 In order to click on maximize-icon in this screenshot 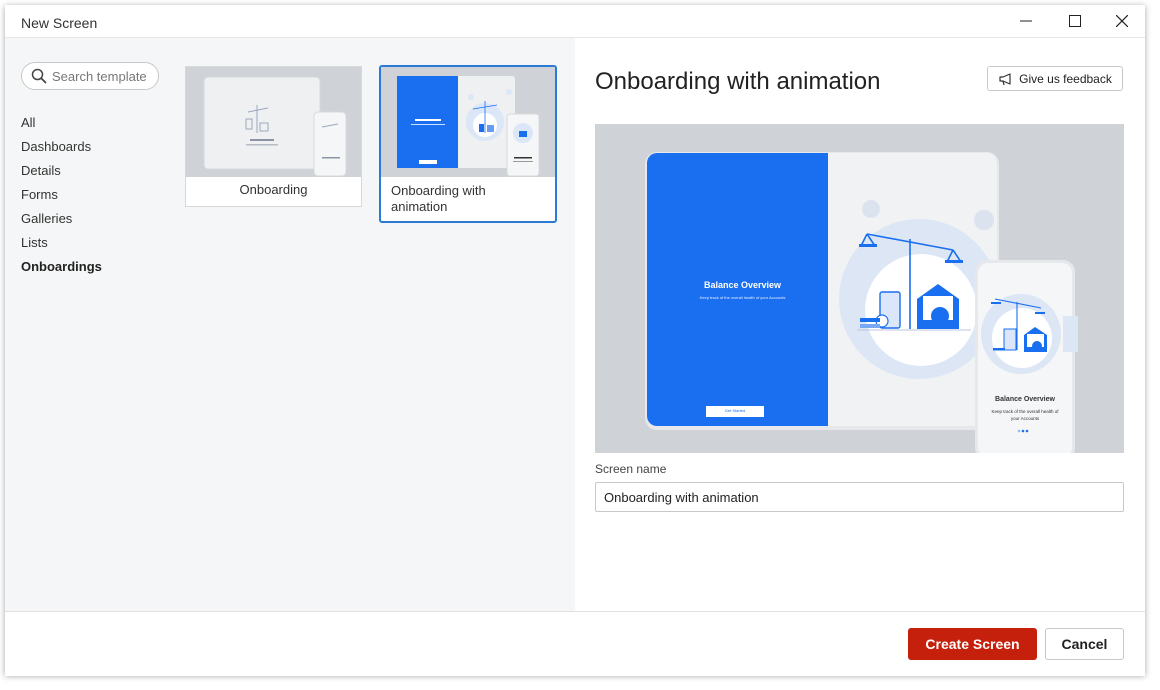, I will do `click(1075, 21)`.